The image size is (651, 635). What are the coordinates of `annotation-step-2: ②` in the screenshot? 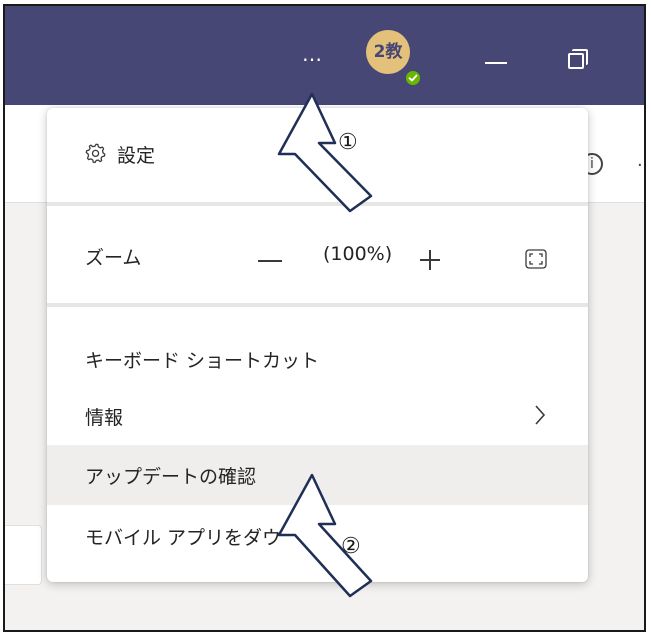 It's located at (351, 546).